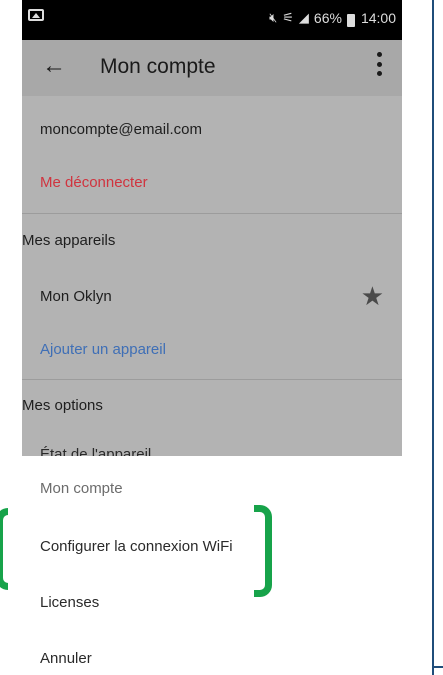  What do you see at coordinates (136, 546) in the screenshot?
I see `menu-item-configure-wifi: Configurer la connexion WiFi` at bounding box center [136, 546].